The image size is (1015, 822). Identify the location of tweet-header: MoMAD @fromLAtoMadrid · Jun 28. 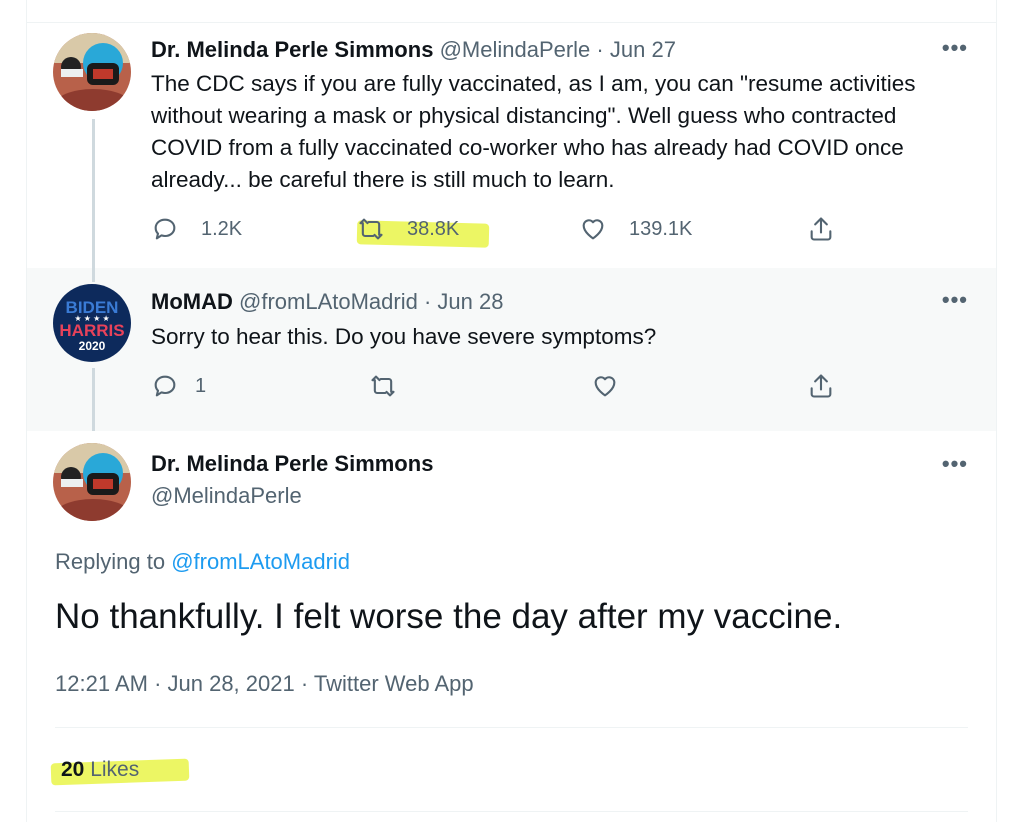
(327, 301).